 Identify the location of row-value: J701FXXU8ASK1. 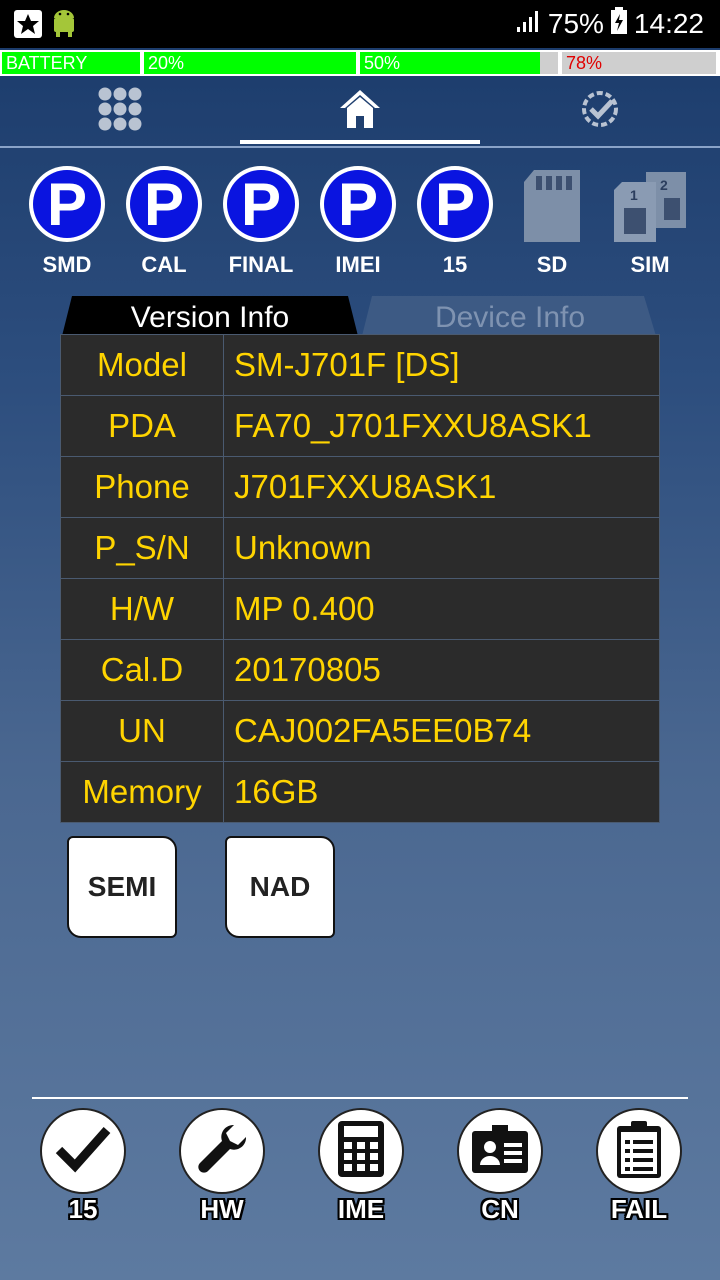
(441, 487).